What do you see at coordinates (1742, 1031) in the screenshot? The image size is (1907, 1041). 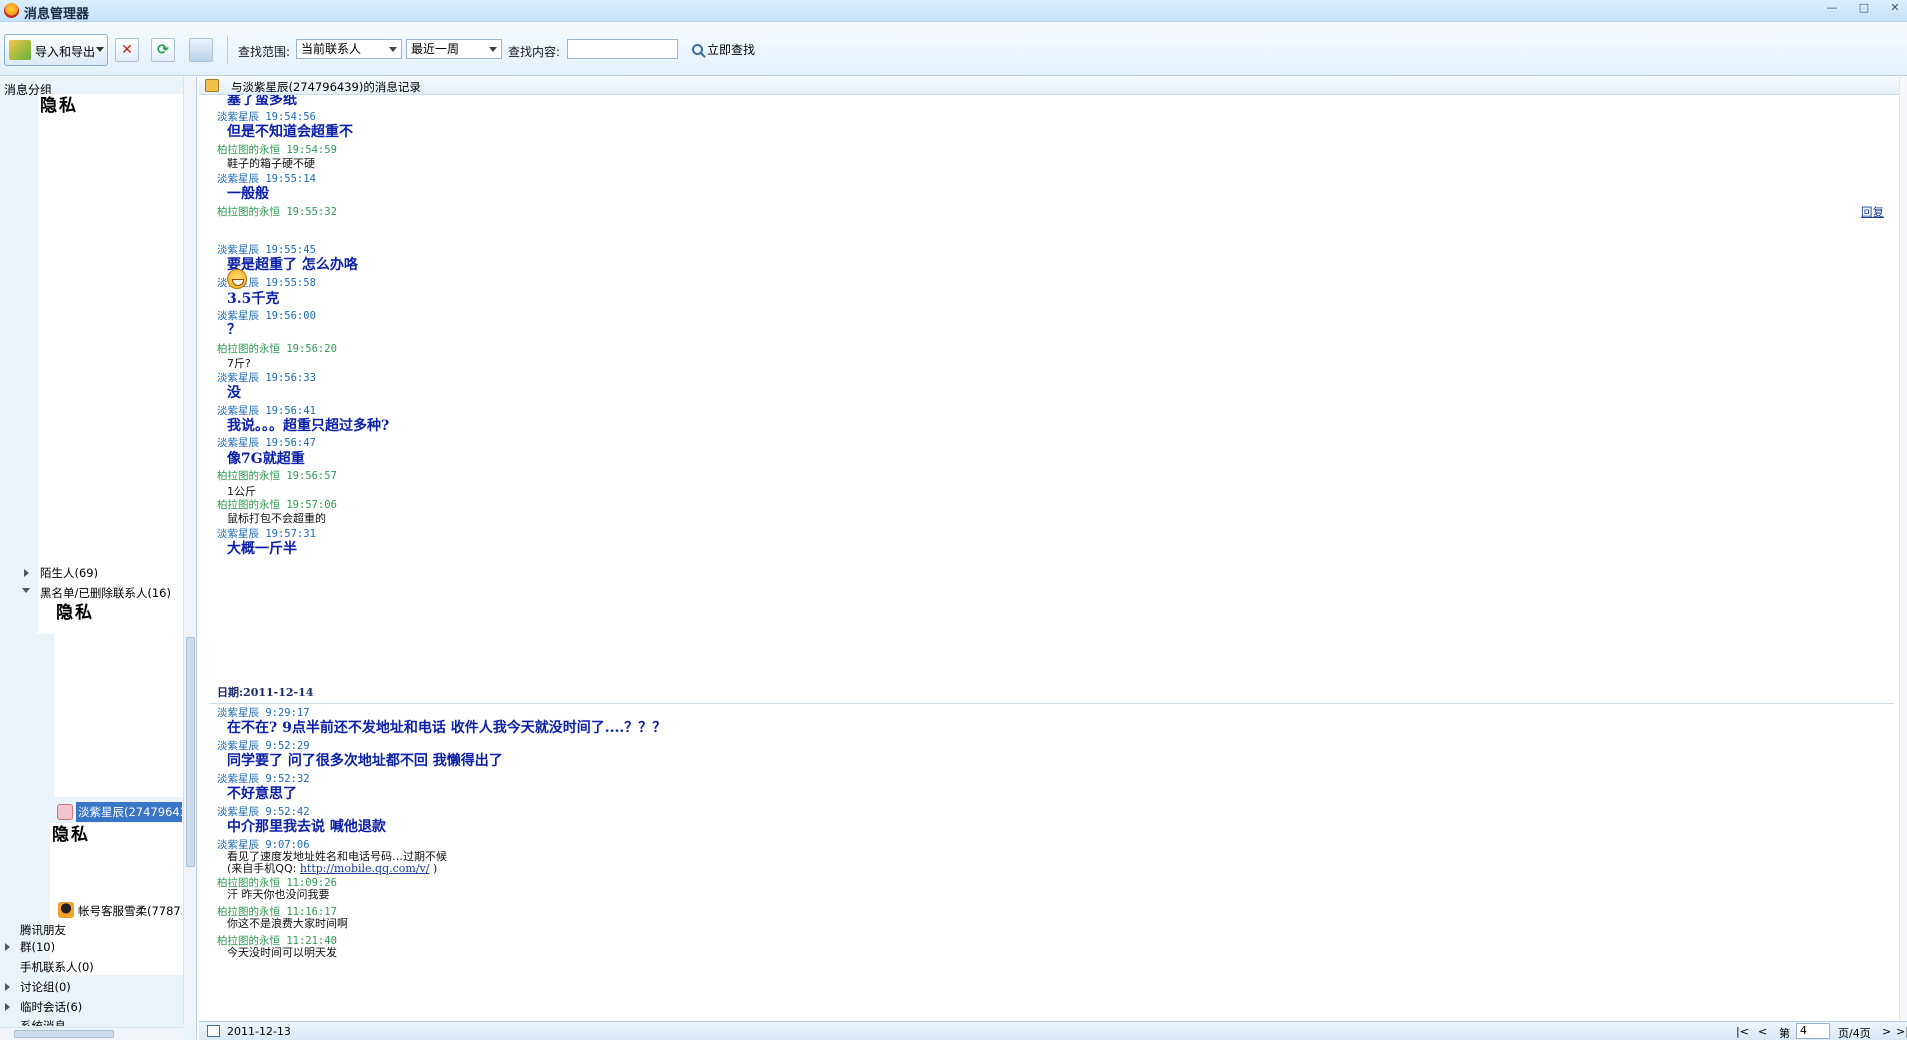 I see `first-page-button: |<` at bounding box center [1742, 1031].